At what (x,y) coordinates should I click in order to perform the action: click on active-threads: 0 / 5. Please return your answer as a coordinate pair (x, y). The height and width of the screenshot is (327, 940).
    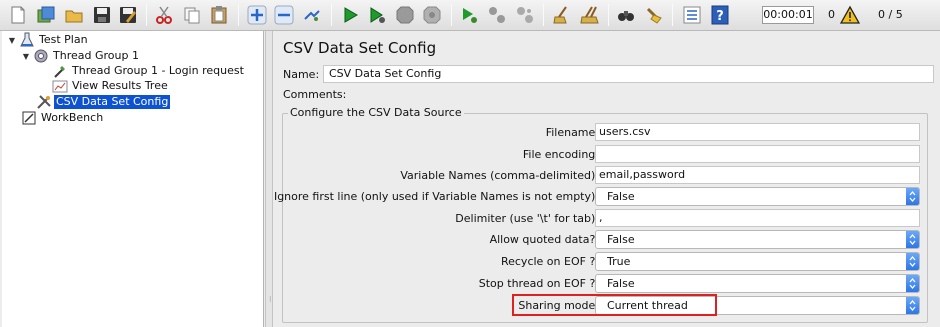
    Looking at the image, I should click on (890, 14).